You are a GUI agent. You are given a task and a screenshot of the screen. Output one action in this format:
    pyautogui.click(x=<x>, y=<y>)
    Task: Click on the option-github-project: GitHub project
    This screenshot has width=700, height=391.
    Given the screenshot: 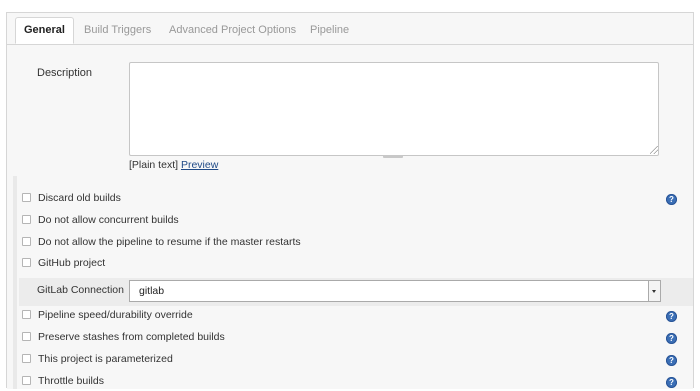 What is the action you would take?
    pyautogui.click(x=63, y=263)
    